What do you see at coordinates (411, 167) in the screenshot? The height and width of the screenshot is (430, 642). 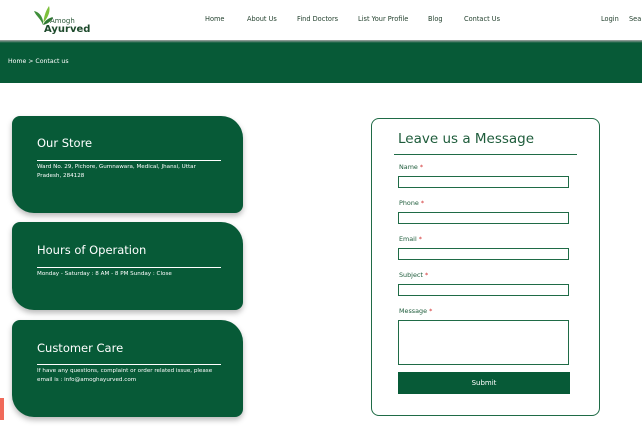 I see `name-label: Name *` at bounding box center [411, 167].